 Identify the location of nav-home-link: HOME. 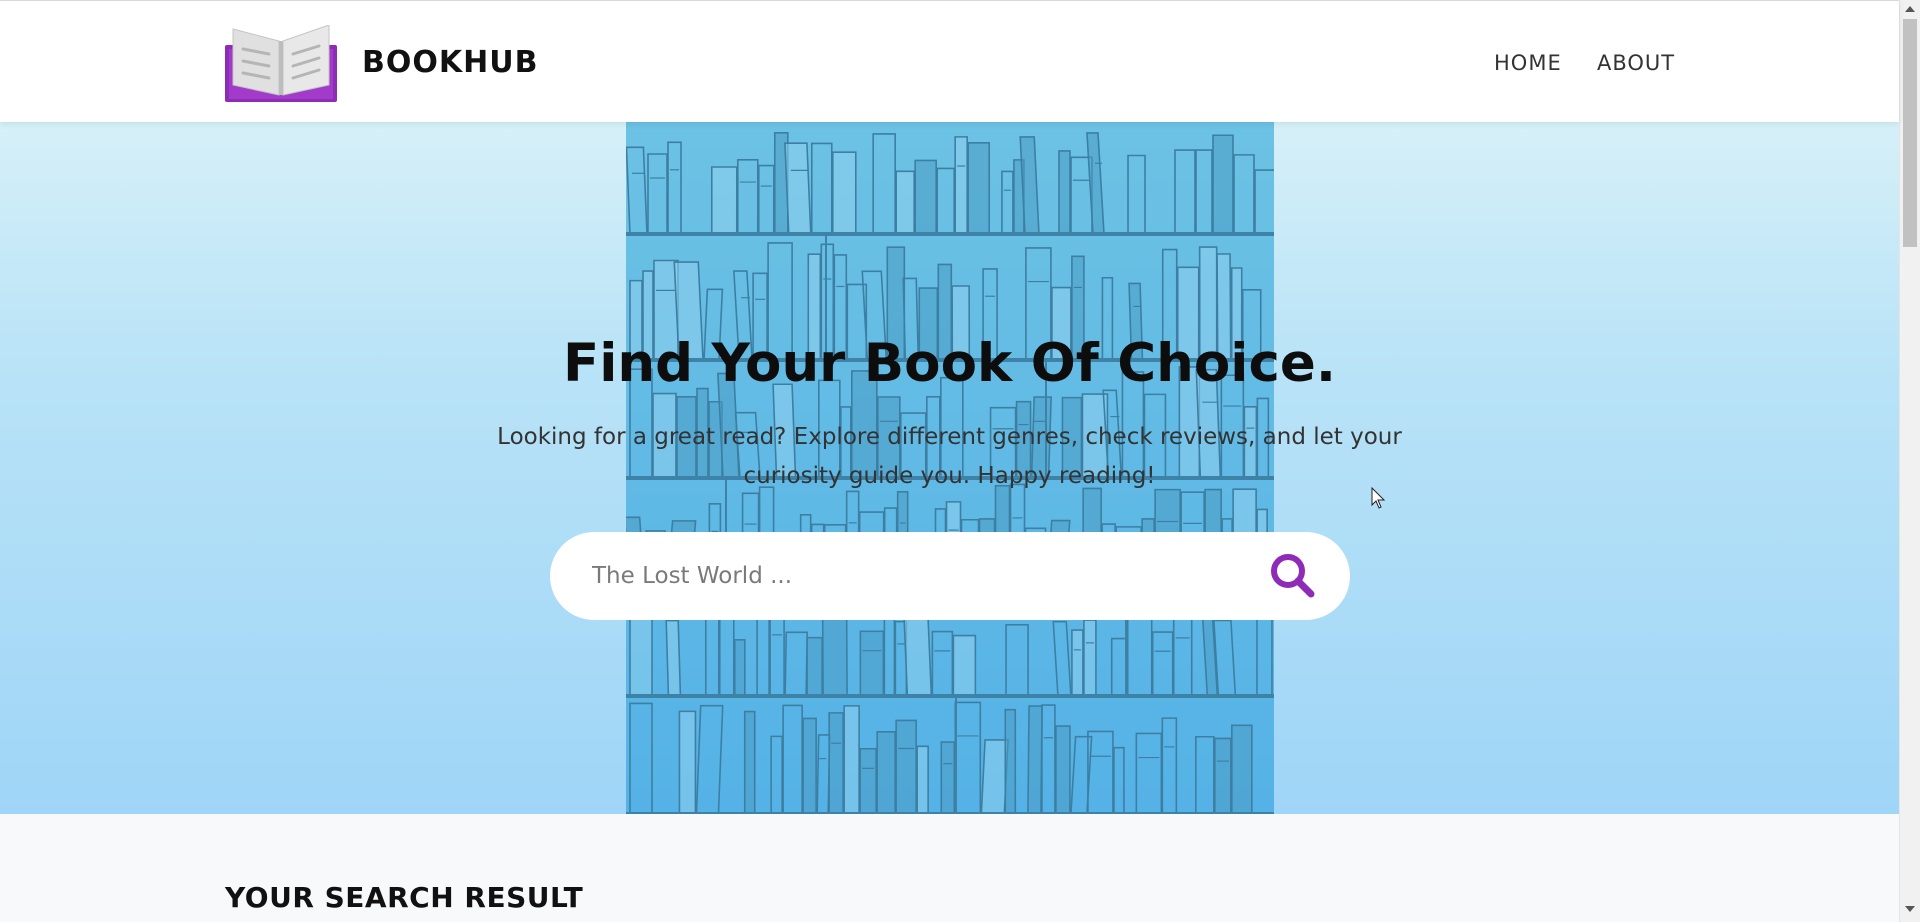
(1528, 63).